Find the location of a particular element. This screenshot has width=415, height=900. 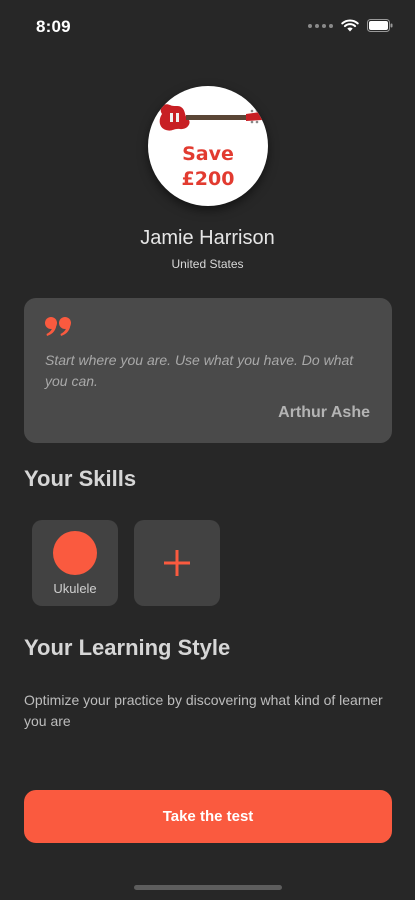

wifi-icon is located at coordinates (350, 25).